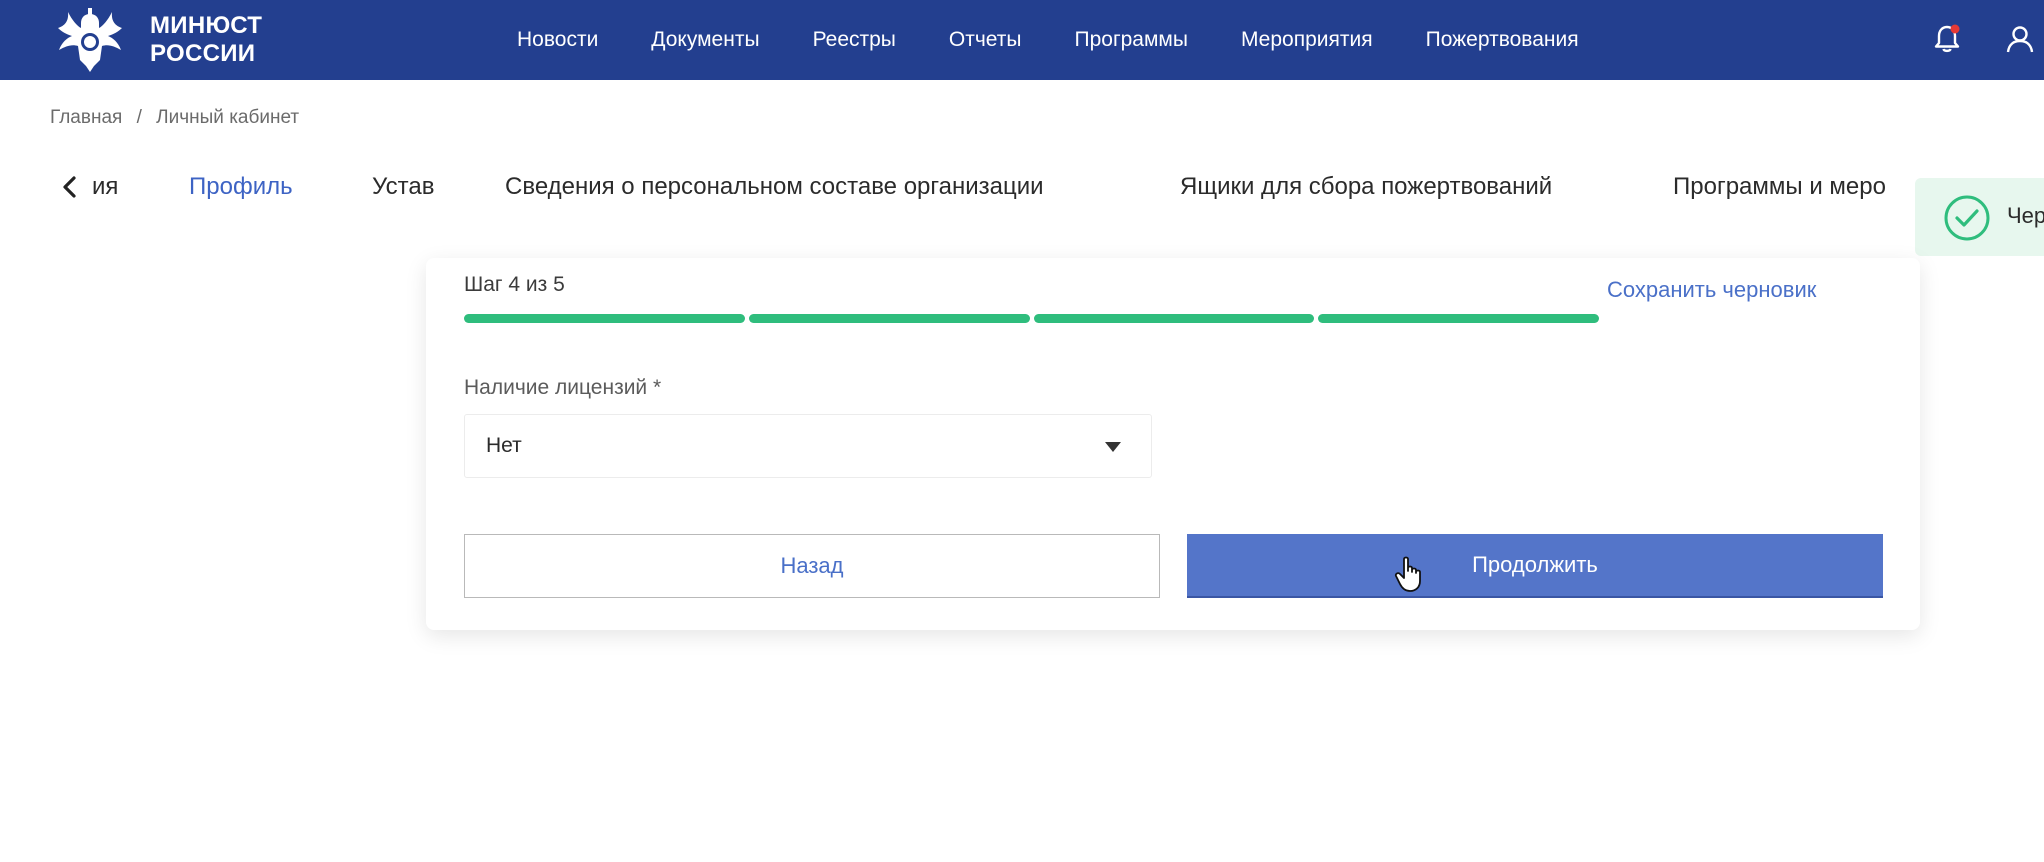  I want to click on draft-saved-toast: Чер, so click(1979, 217).